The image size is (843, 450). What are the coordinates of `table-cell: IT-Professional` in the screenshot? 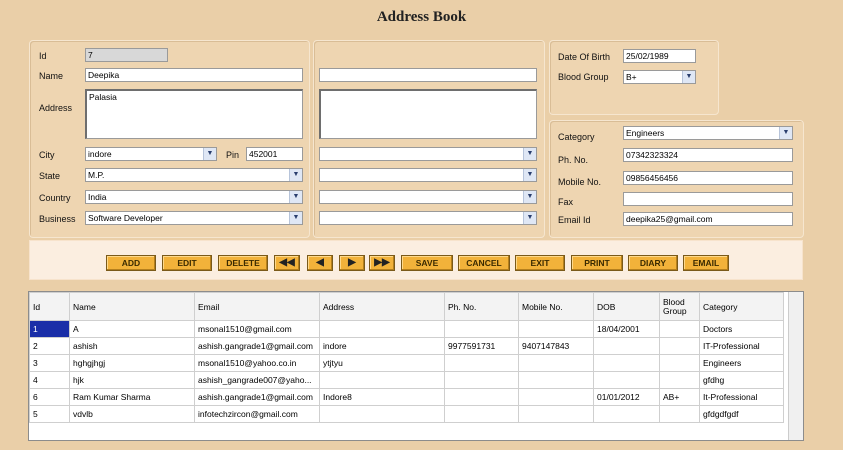 It's located at (741, 346).